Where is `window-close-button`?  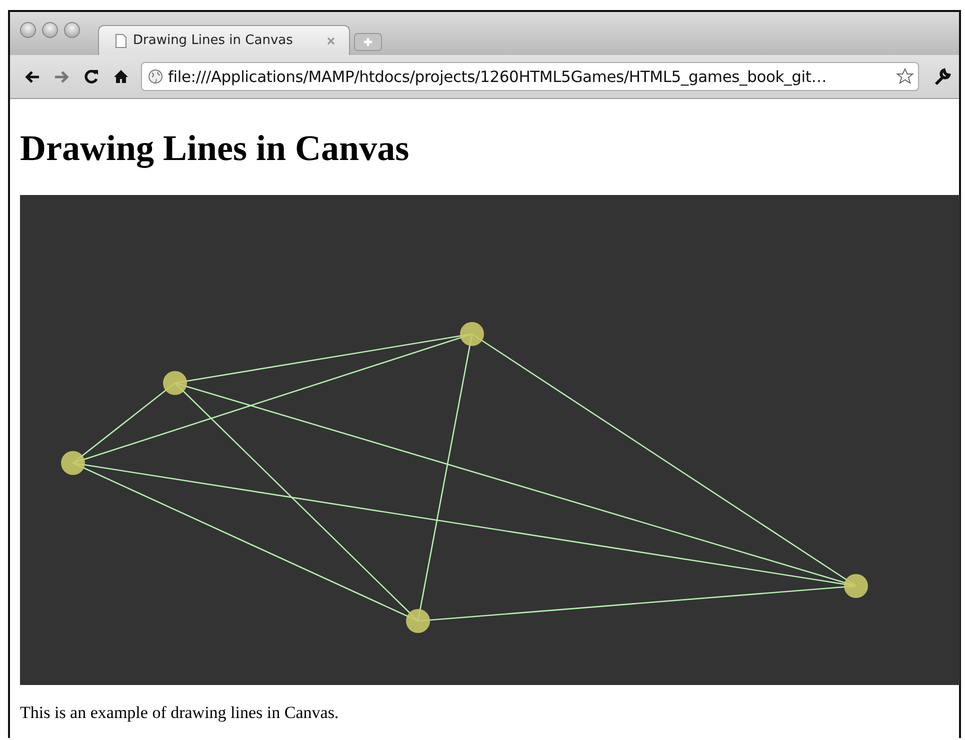 window-close-button is located at coordinates (28, 30).